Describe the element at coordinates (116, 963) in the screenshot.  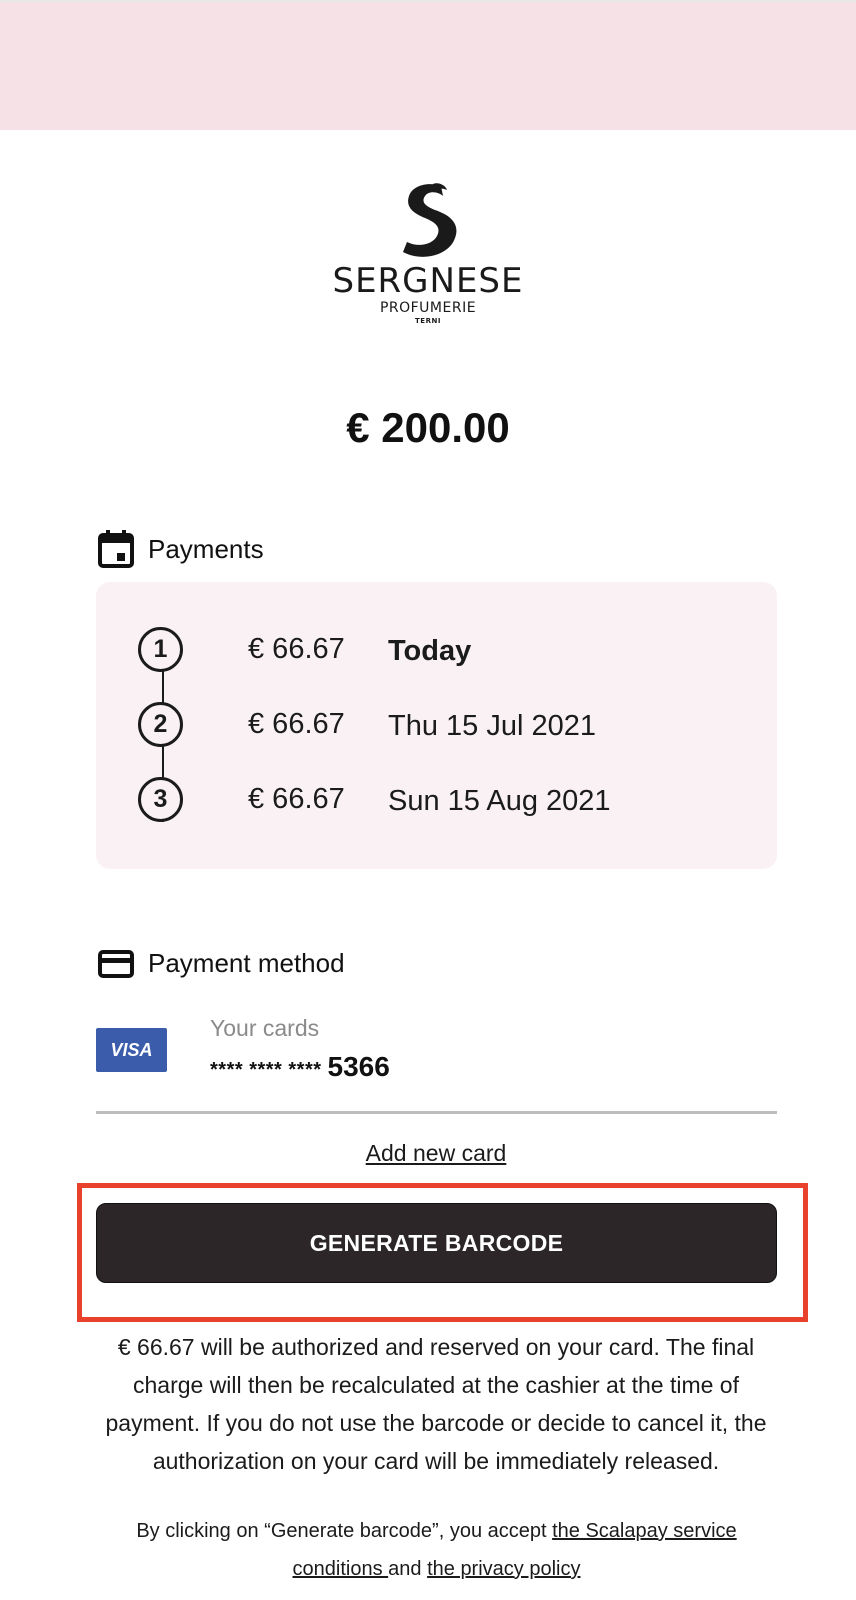
I see `credit-card-icon` at that location.